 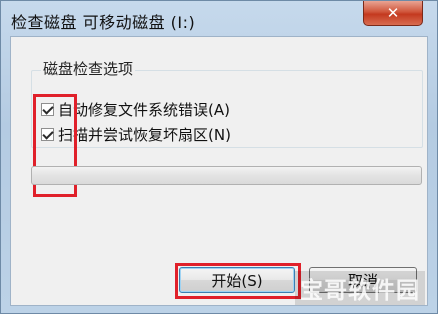 I want to click on window-title: 检查磁盘 可移动磁盘 (I:), so click(x=103, y=22).